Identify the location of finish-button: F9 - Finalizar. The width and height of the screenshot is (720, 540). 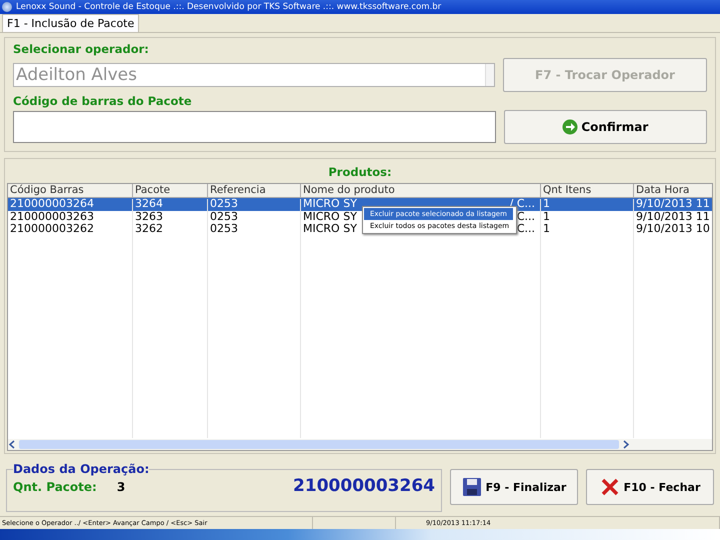
(514, 487).